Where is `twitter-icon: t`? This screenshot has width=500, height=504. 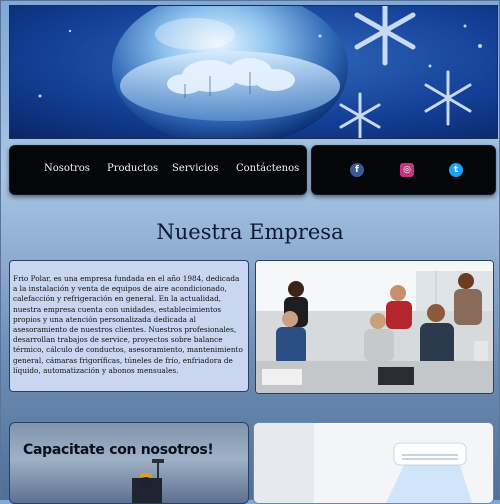
twitter-icon: t is located at coordinates (456, 170).